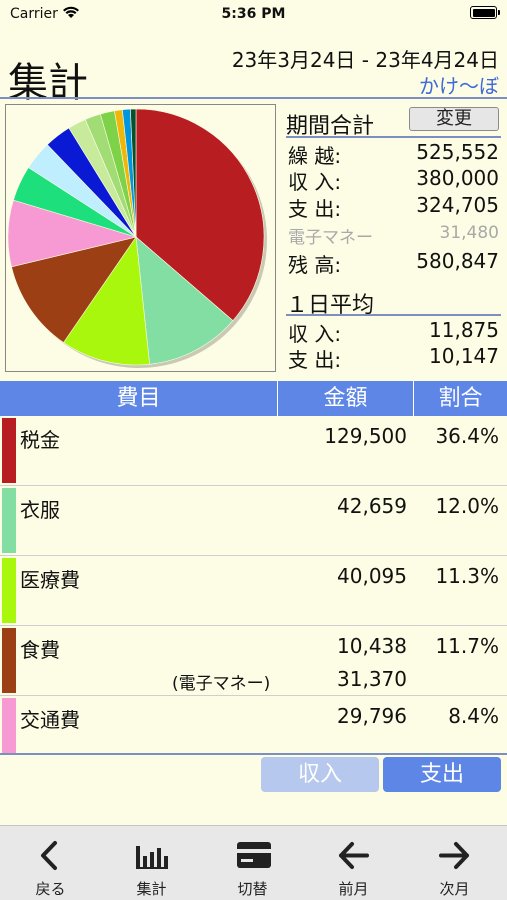 This screenshot has width=507, height=900. I want to click on emoney-sub-amount: 31,370, so click(372, 679).